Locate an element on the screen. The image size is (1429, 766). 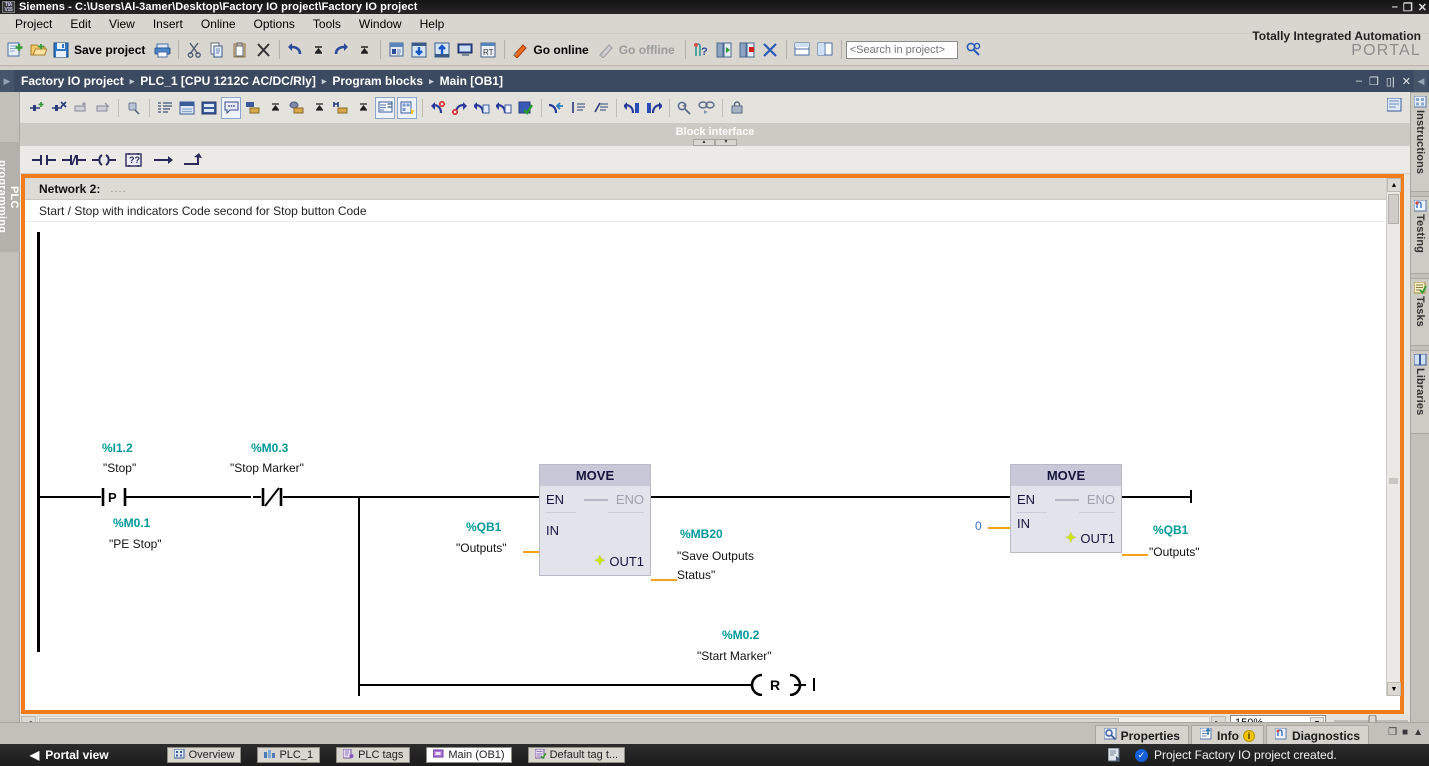
normally-closed-contact-icon is located at coordinates (74, 160).